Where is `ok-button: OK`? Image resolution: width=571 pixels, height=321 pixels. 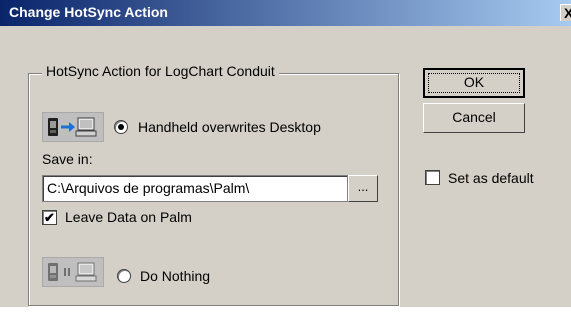 ok-button: OK is located at coordinates (474, 83).